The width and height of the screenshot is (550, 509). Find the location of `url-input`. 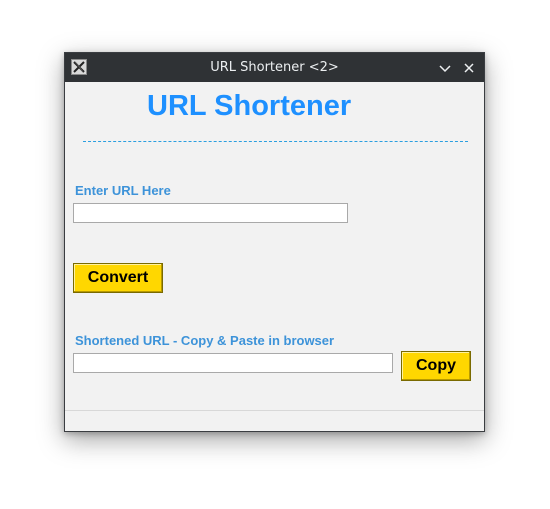

url-input is located at coordinates (210, 213).